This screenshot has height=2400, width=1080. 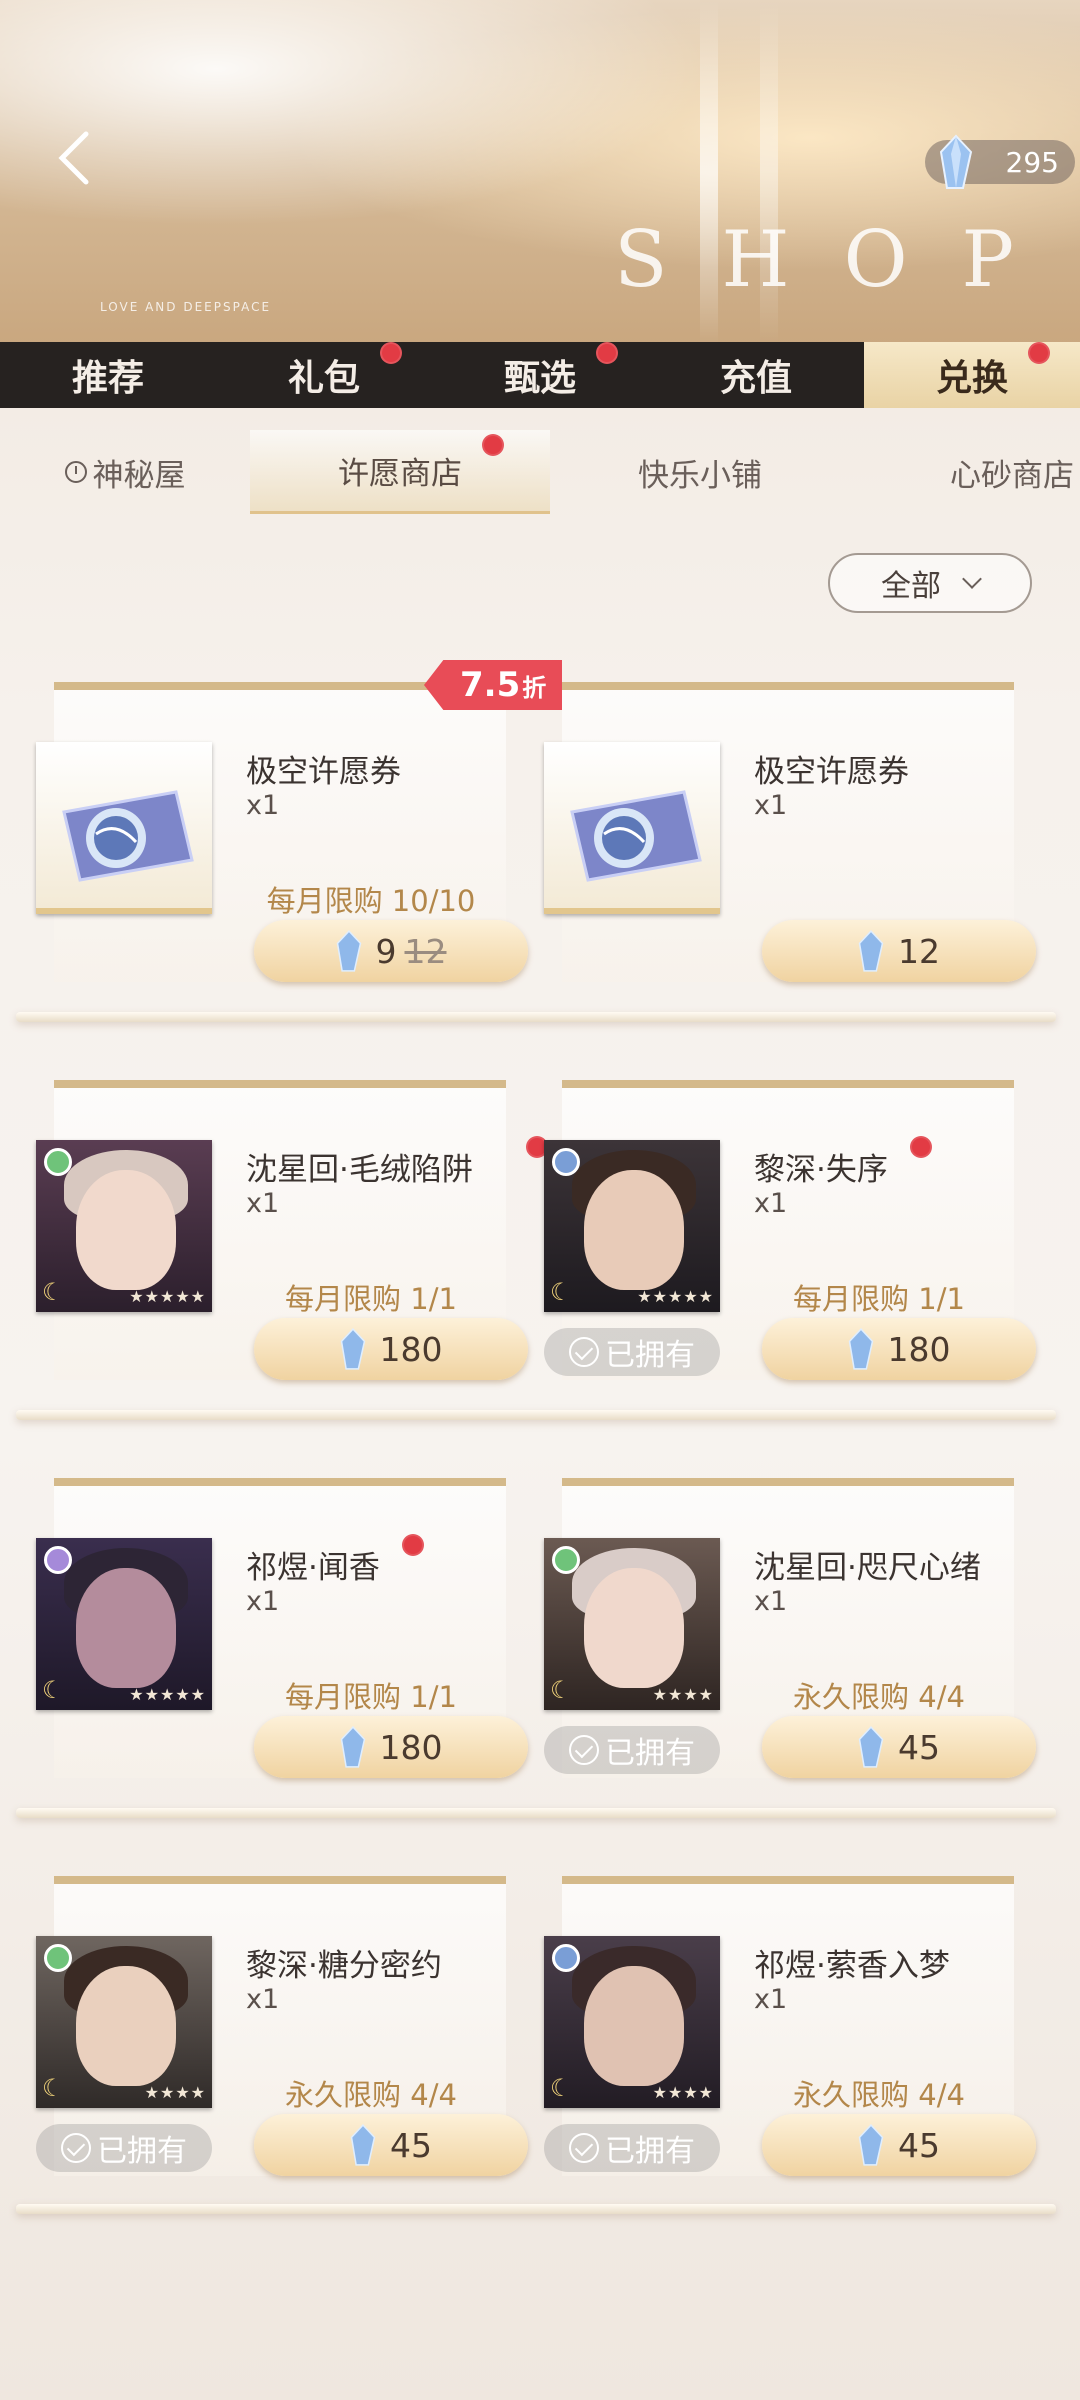 What do you see at coordinates (831, 772) in the screenshot?
I see `item-name: 极空许愿券` at bounding box center [831, 772].